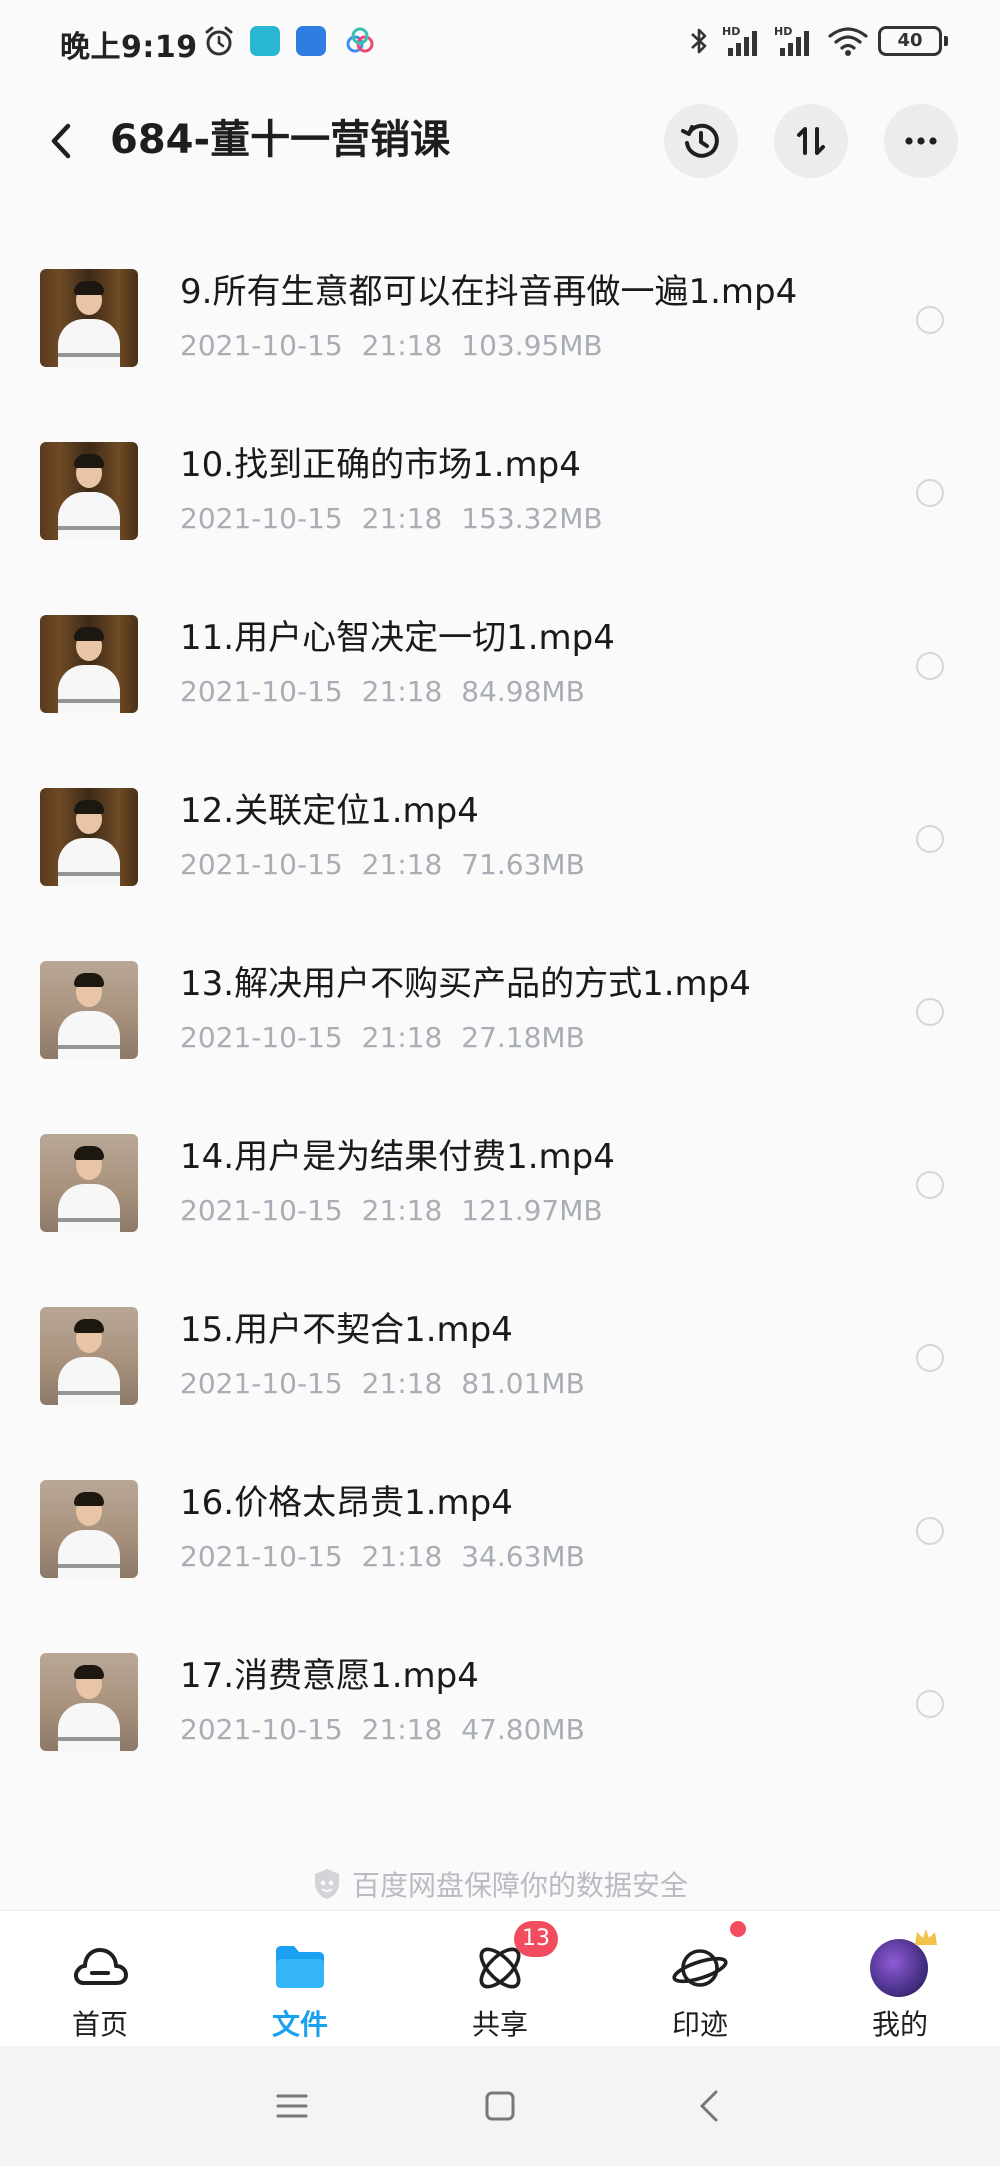  I want to click on sort-button, so click(811, 141).